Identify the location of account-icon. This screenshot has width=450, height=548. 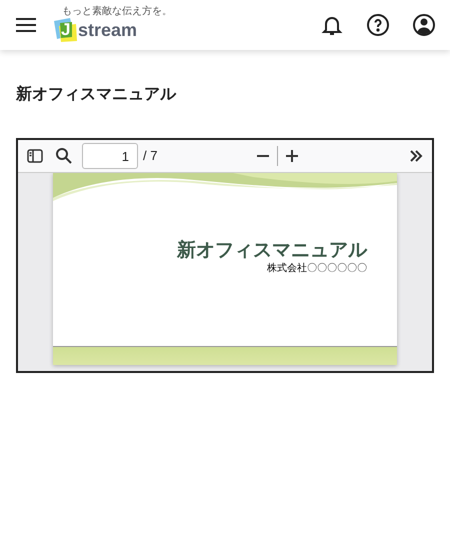
(424, 25).